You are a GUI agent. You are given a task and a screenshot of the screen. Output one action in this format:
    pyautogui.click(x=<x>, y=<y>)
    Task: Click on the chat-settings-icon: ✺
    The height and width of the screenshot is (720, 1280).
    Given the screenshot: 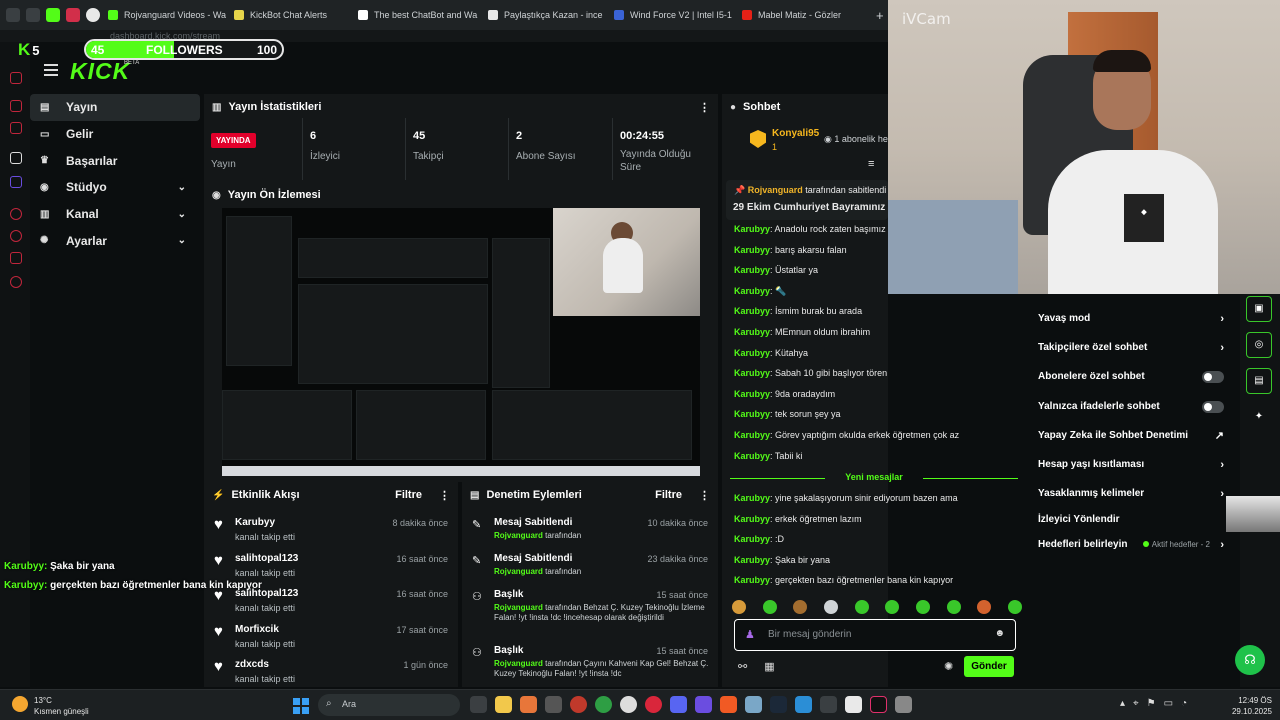 What is the action you would take?
    pyautogui.click(x=948, y=666)
    